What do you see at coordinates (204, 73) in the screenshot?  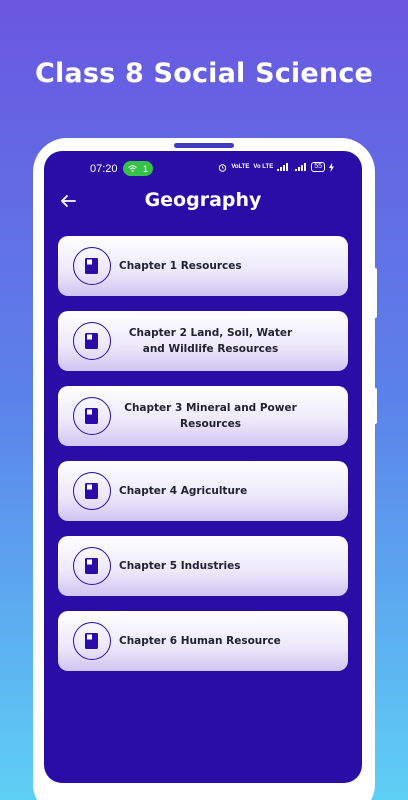 I see `promo-title: Class 8 Social Science` at bounding box center [204, 73].